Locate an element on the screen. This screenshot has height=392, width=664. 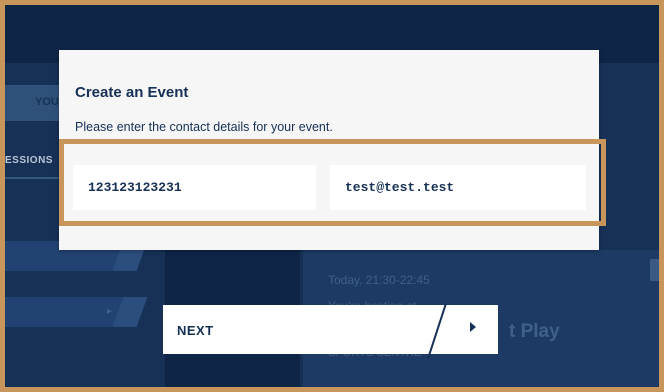
background-event-title: t Play is located at coordinates (534, 331).